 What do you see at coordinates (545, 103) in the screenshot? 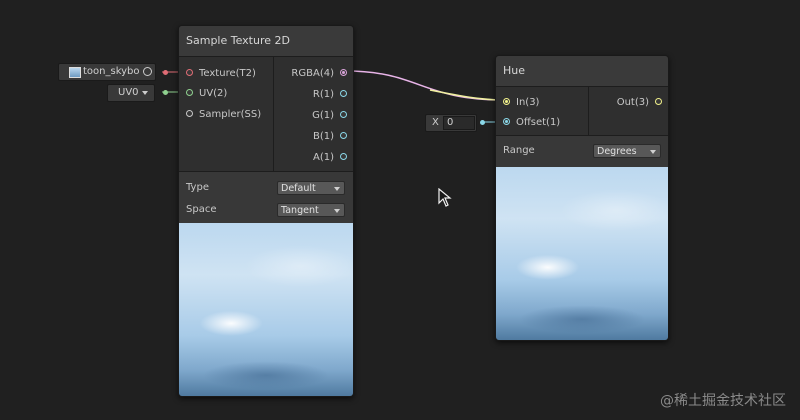
I see `port-in-in: In(3)` at bounding box center [545, 103].